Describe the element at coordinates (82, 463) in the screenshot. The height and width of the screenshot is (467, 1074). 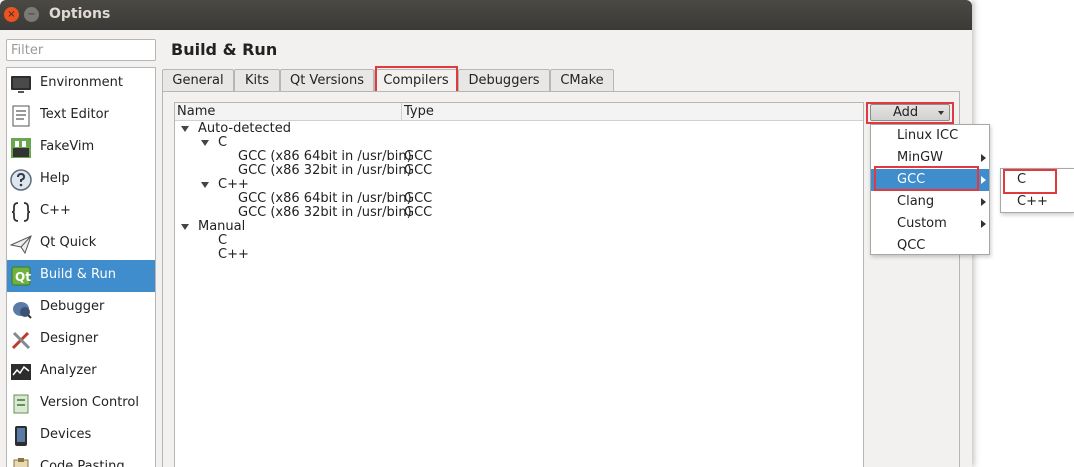
I see `sidebar-item-label: Code Pasting` at that location.